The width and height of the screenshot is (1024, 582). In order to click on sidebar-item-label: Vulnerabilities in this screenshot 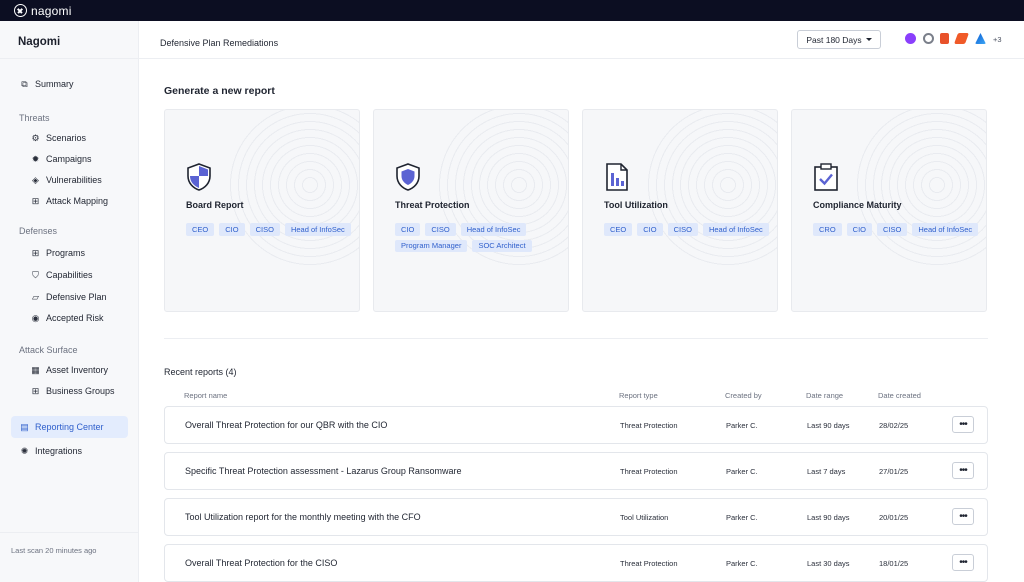, I will do `click(74, 180)`.